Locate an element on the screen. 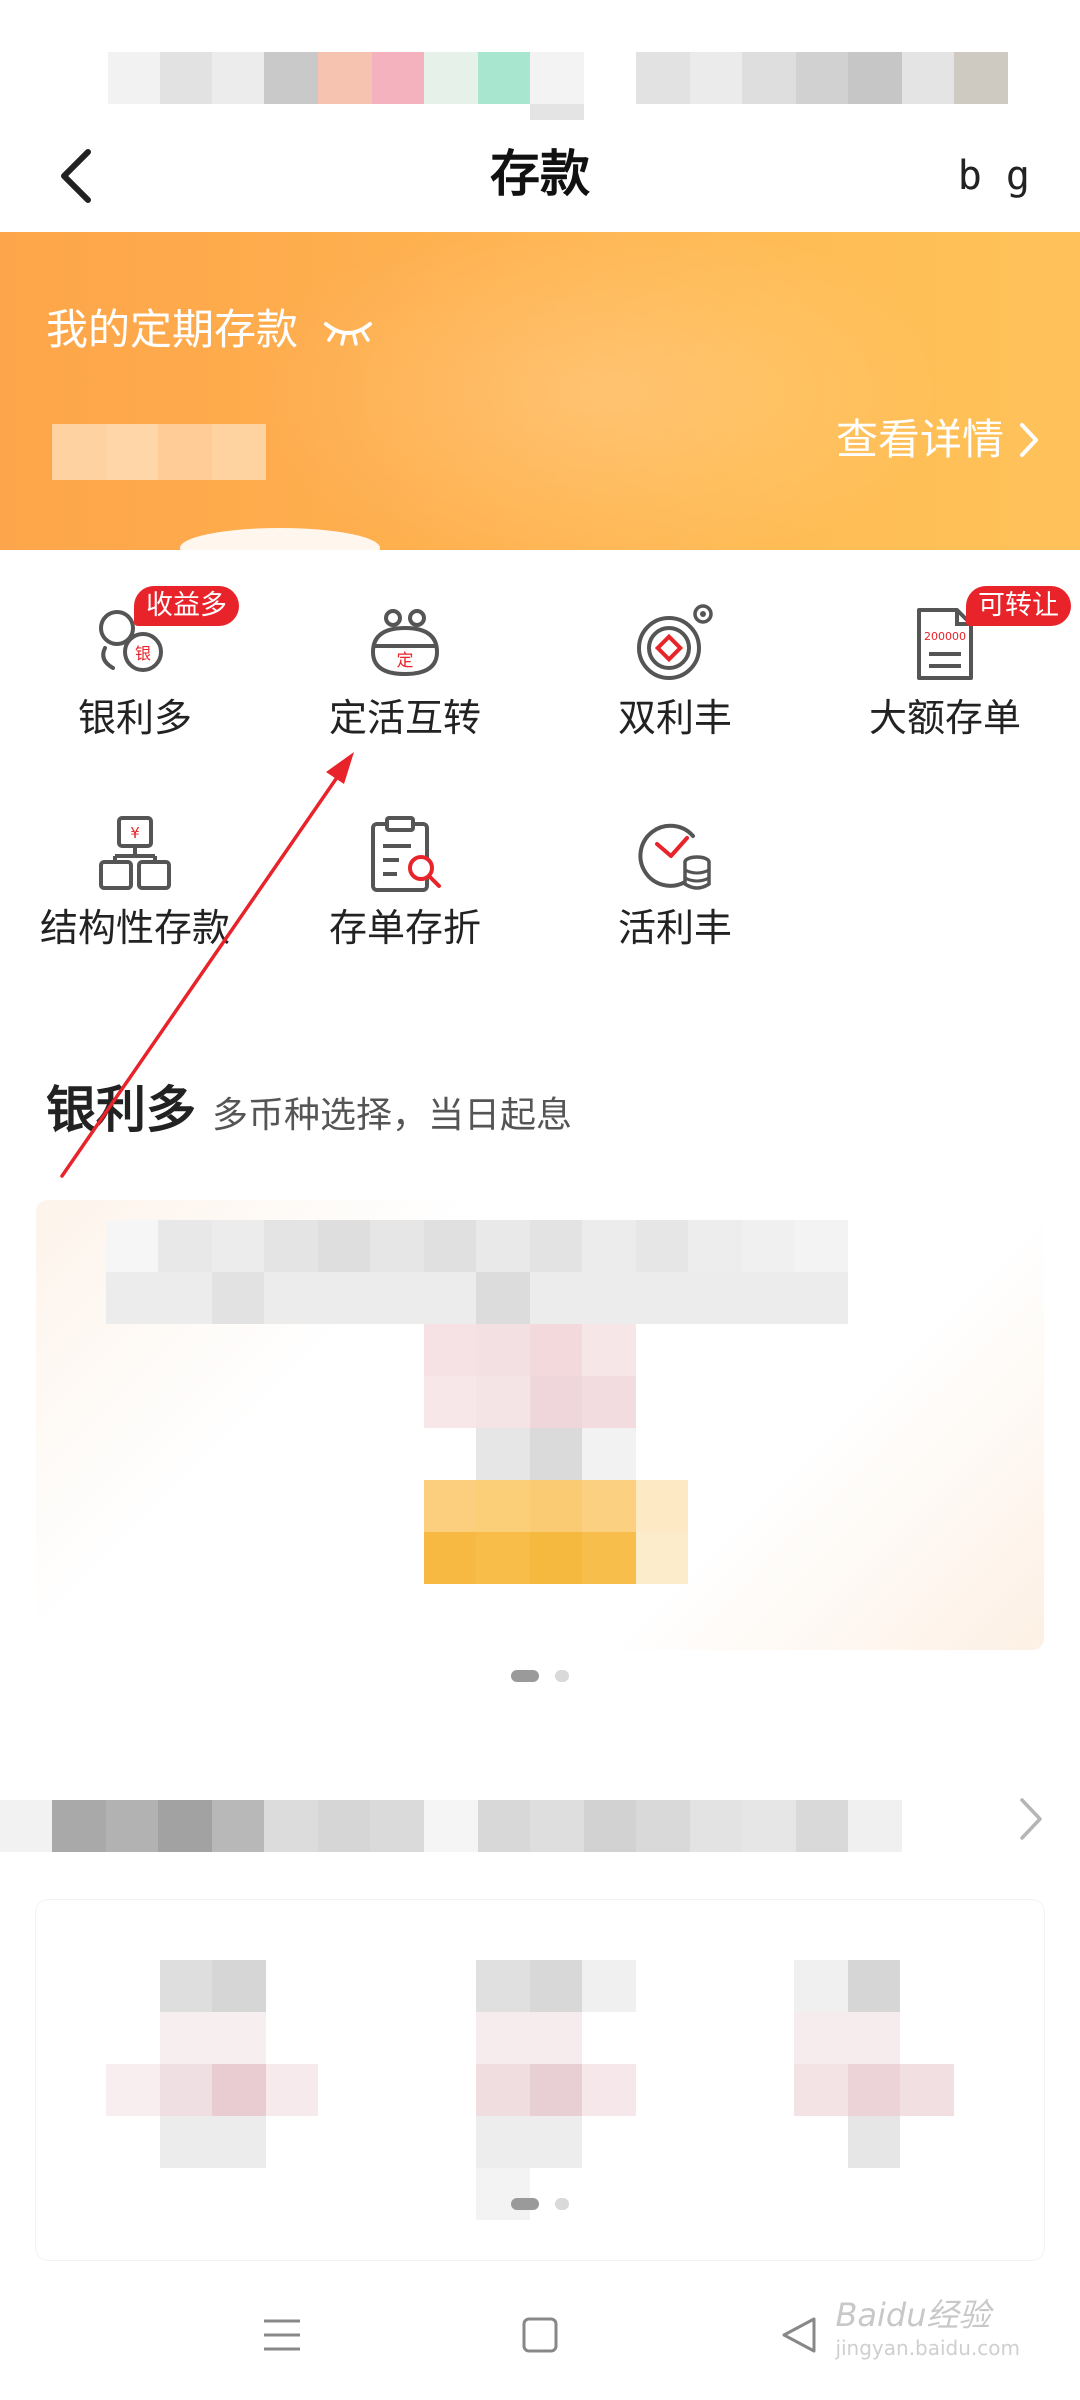 Image resolution: width=1080 pixels, height=2400 pixels. grid-item-label: 银利多 is located at coordinates (134, 718).